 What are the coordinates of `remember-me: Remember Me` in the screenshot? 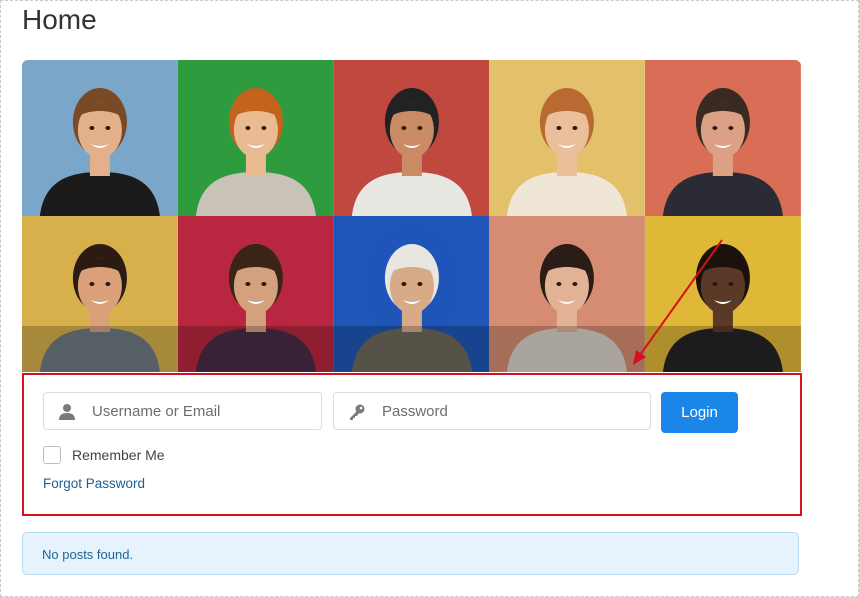 It's located at (104, 455).